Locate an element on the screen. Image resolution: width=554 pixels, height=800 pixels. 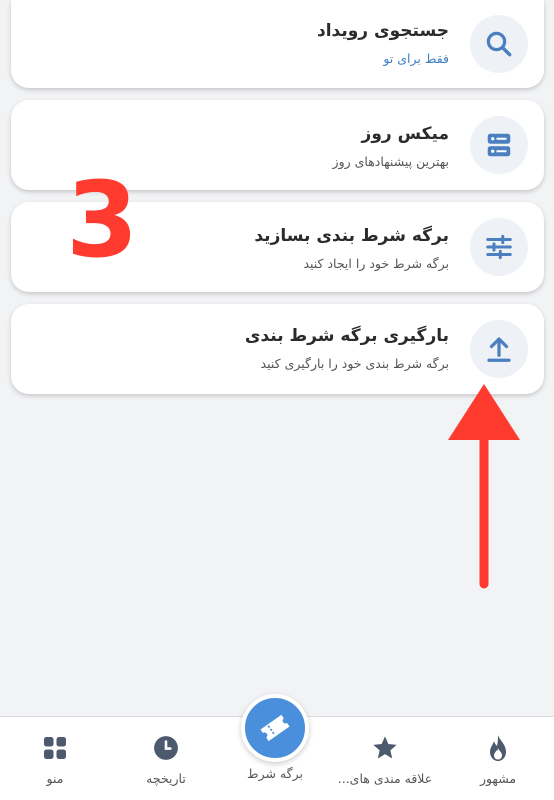
nav-label-betslip: برگه شرط is located at coordinates (275, 773).